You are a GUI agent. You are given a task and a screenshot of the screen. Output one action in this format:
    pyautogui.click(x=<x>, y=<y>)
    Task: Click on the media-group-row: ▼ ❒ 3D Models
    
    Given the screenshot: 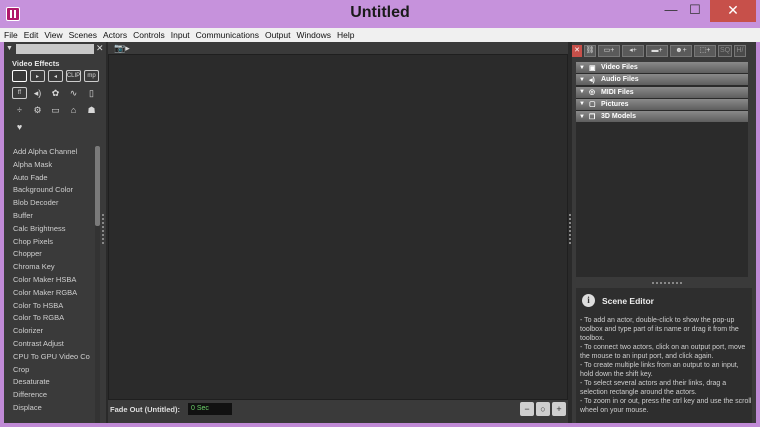 What is the action you would take?
    pyautogui.click(x=662, y=117)
    